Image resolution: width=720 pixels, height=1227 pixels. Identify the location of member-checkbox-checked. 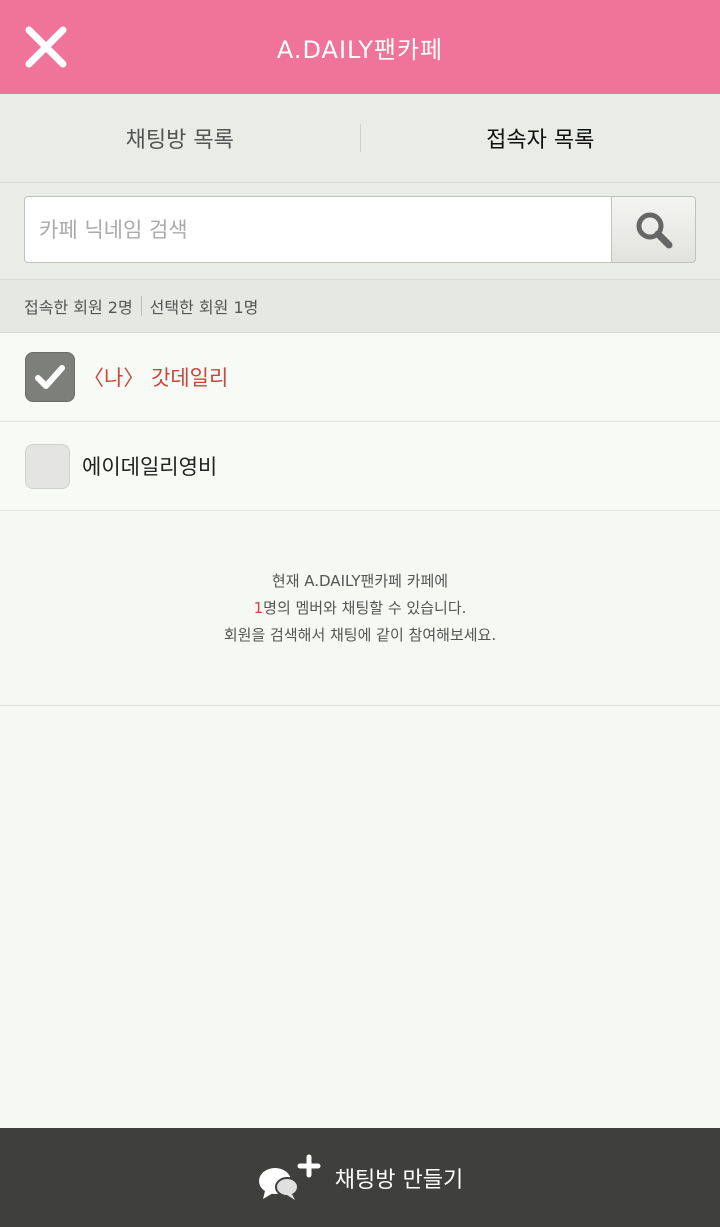
(50, 377).